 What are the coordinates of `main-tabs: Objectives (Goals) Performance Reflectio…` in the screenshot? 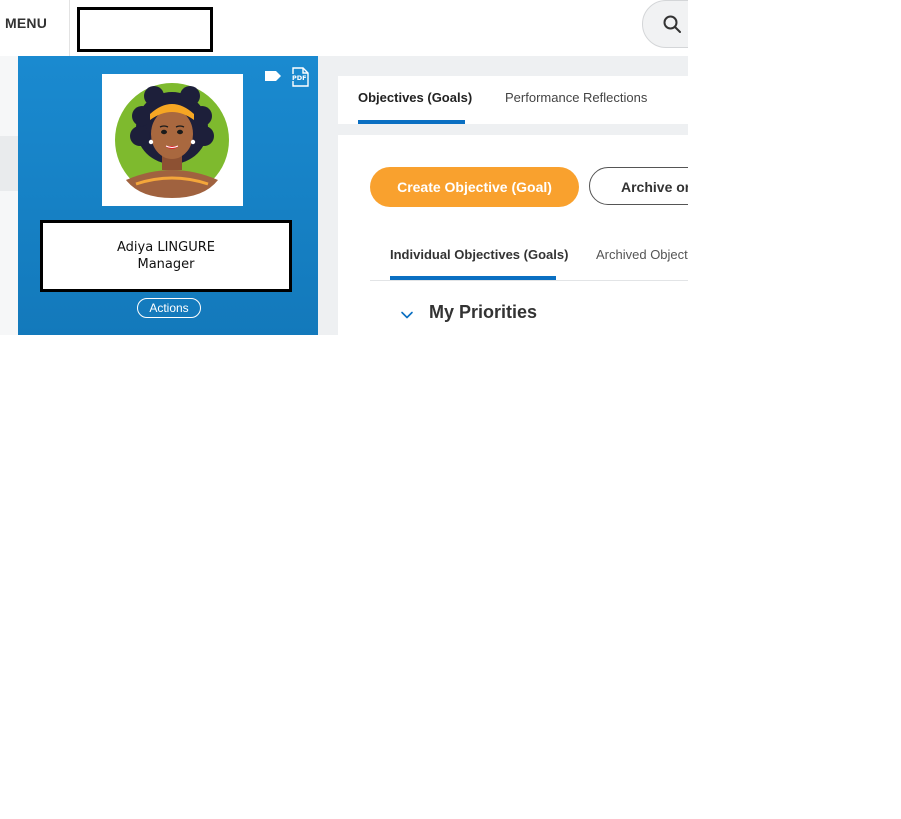 It's located at (513, 100).